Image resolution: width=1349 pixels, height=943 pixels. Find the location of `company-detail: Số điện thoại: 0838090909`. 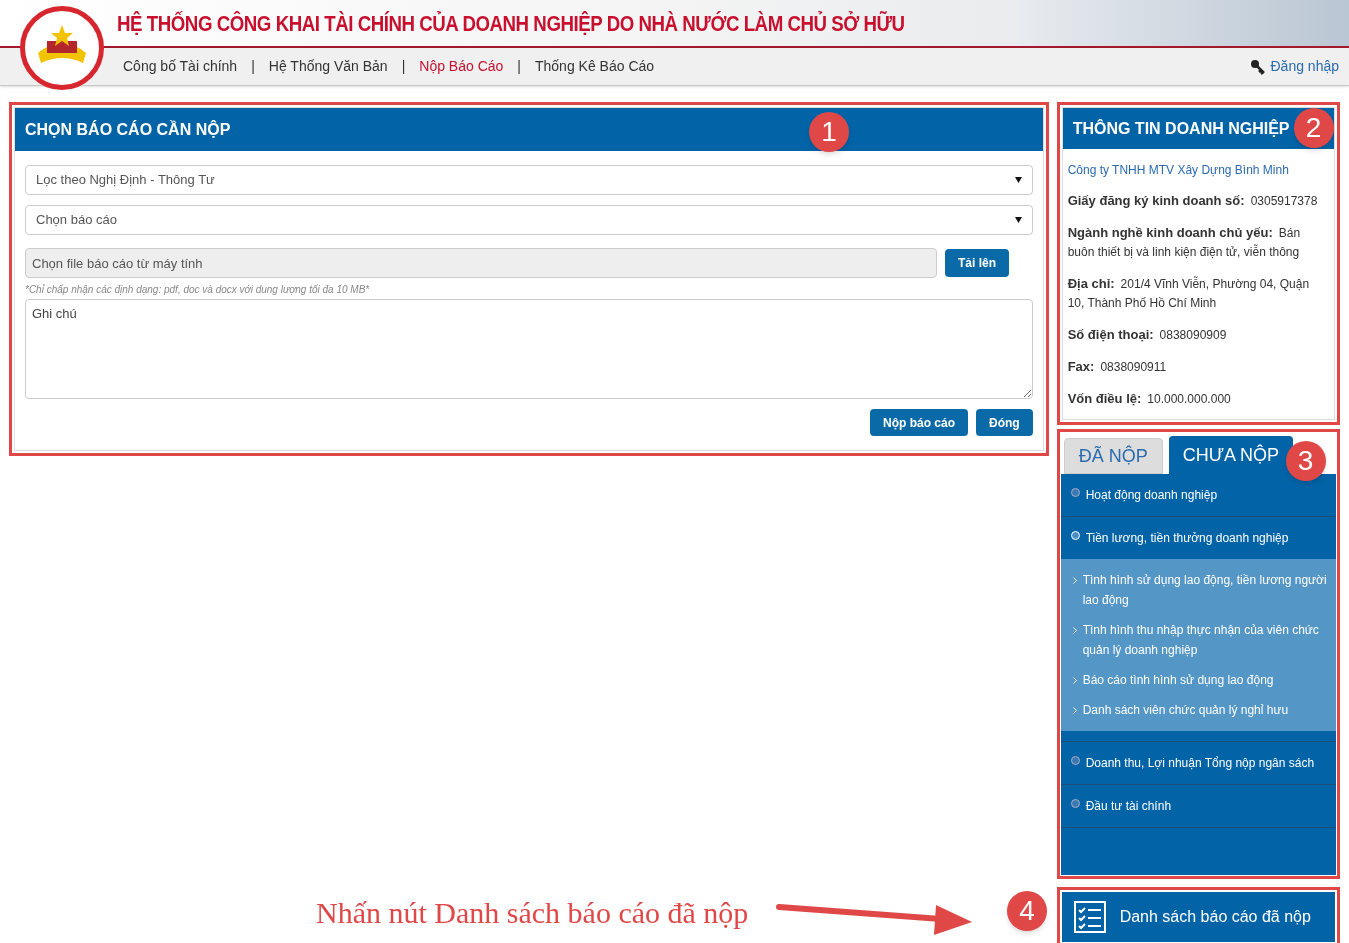

company-detail: Số điện thoại: 0838090909 is located at coordinates (1147, 335).